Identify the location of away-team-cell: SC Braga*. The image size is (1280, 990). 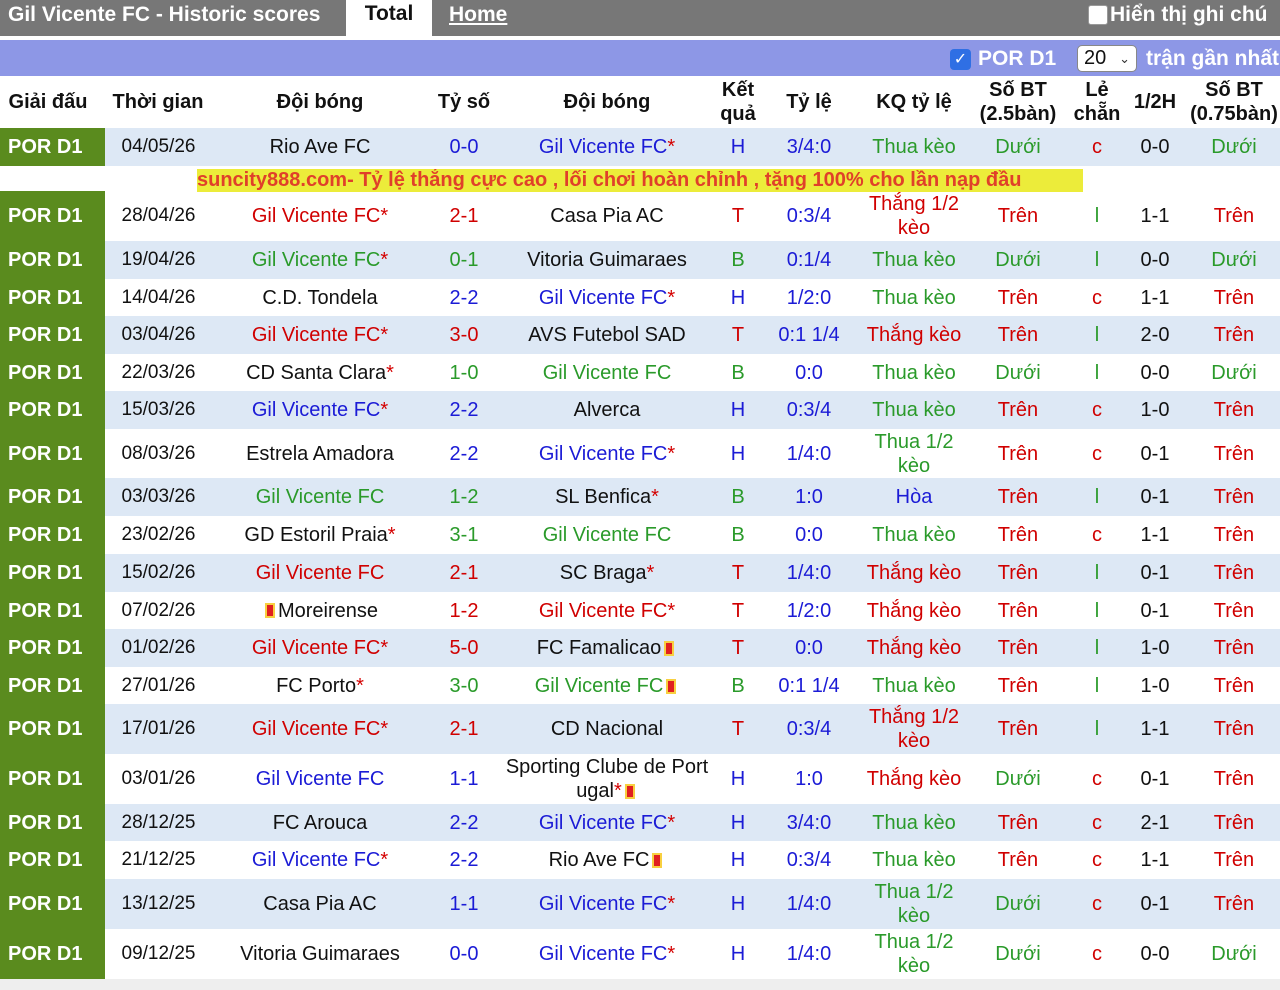
(607, 573).